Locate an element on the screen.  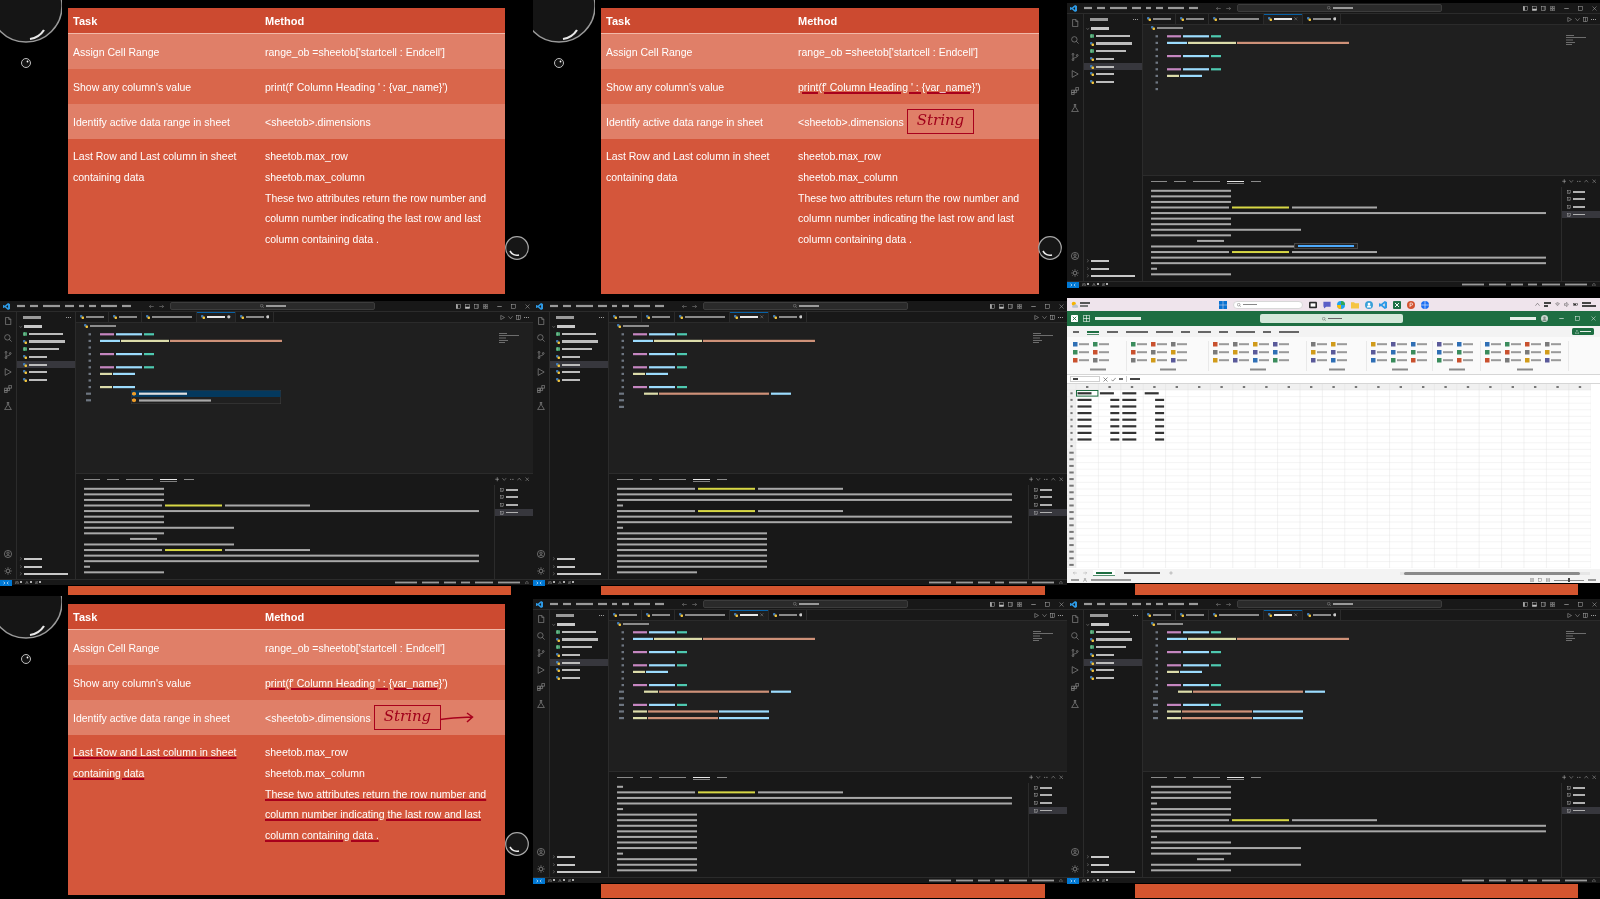
terminal-list-item is located at coordinates (1581, 214).